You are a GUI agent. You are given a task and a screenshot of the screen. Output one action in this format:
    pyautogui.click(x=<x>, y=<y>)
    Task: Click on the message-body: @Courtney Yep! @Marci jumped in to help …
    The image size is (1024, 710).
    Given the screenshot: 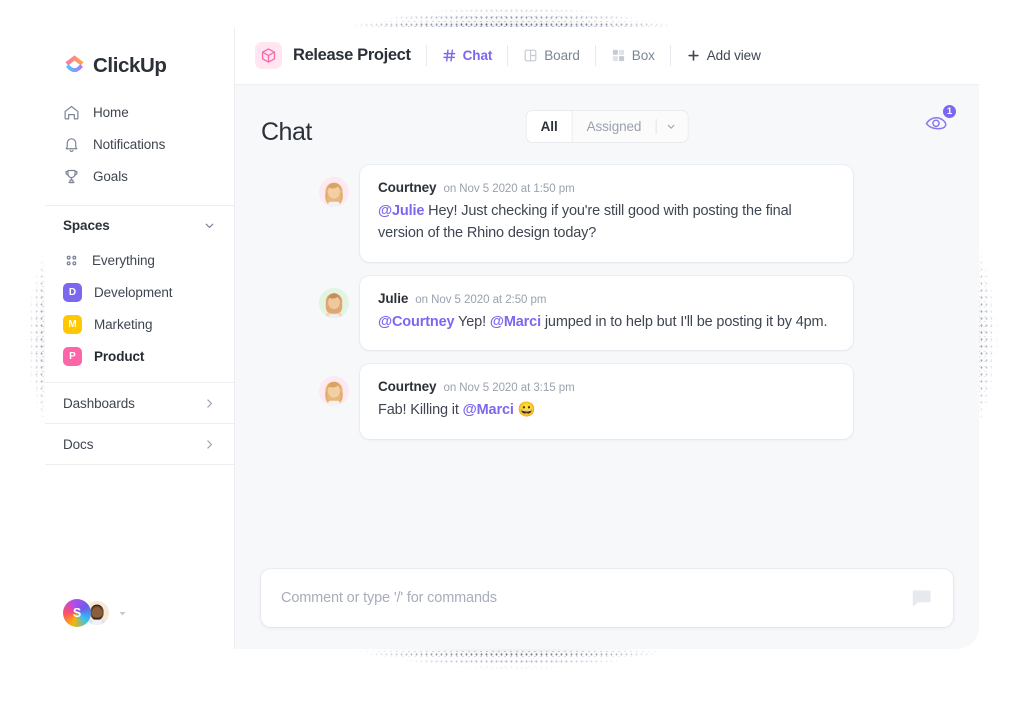 What is the action you would take?
    pyautogui.click(x=606, y=322)
    